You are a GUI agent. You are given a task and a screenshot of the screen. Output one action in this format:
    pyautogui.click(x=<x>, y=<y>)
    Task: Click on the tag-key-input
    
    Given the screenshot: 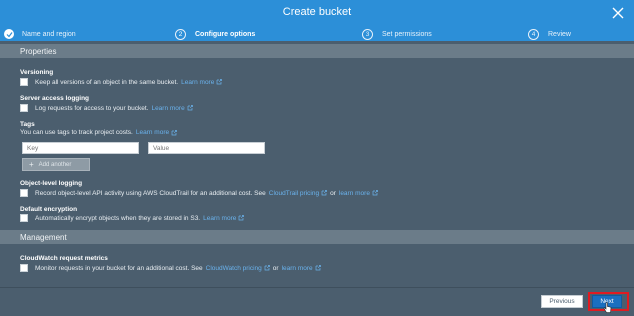 What is the action you would take?
    pyautogui.click(x=80, y=148)
    